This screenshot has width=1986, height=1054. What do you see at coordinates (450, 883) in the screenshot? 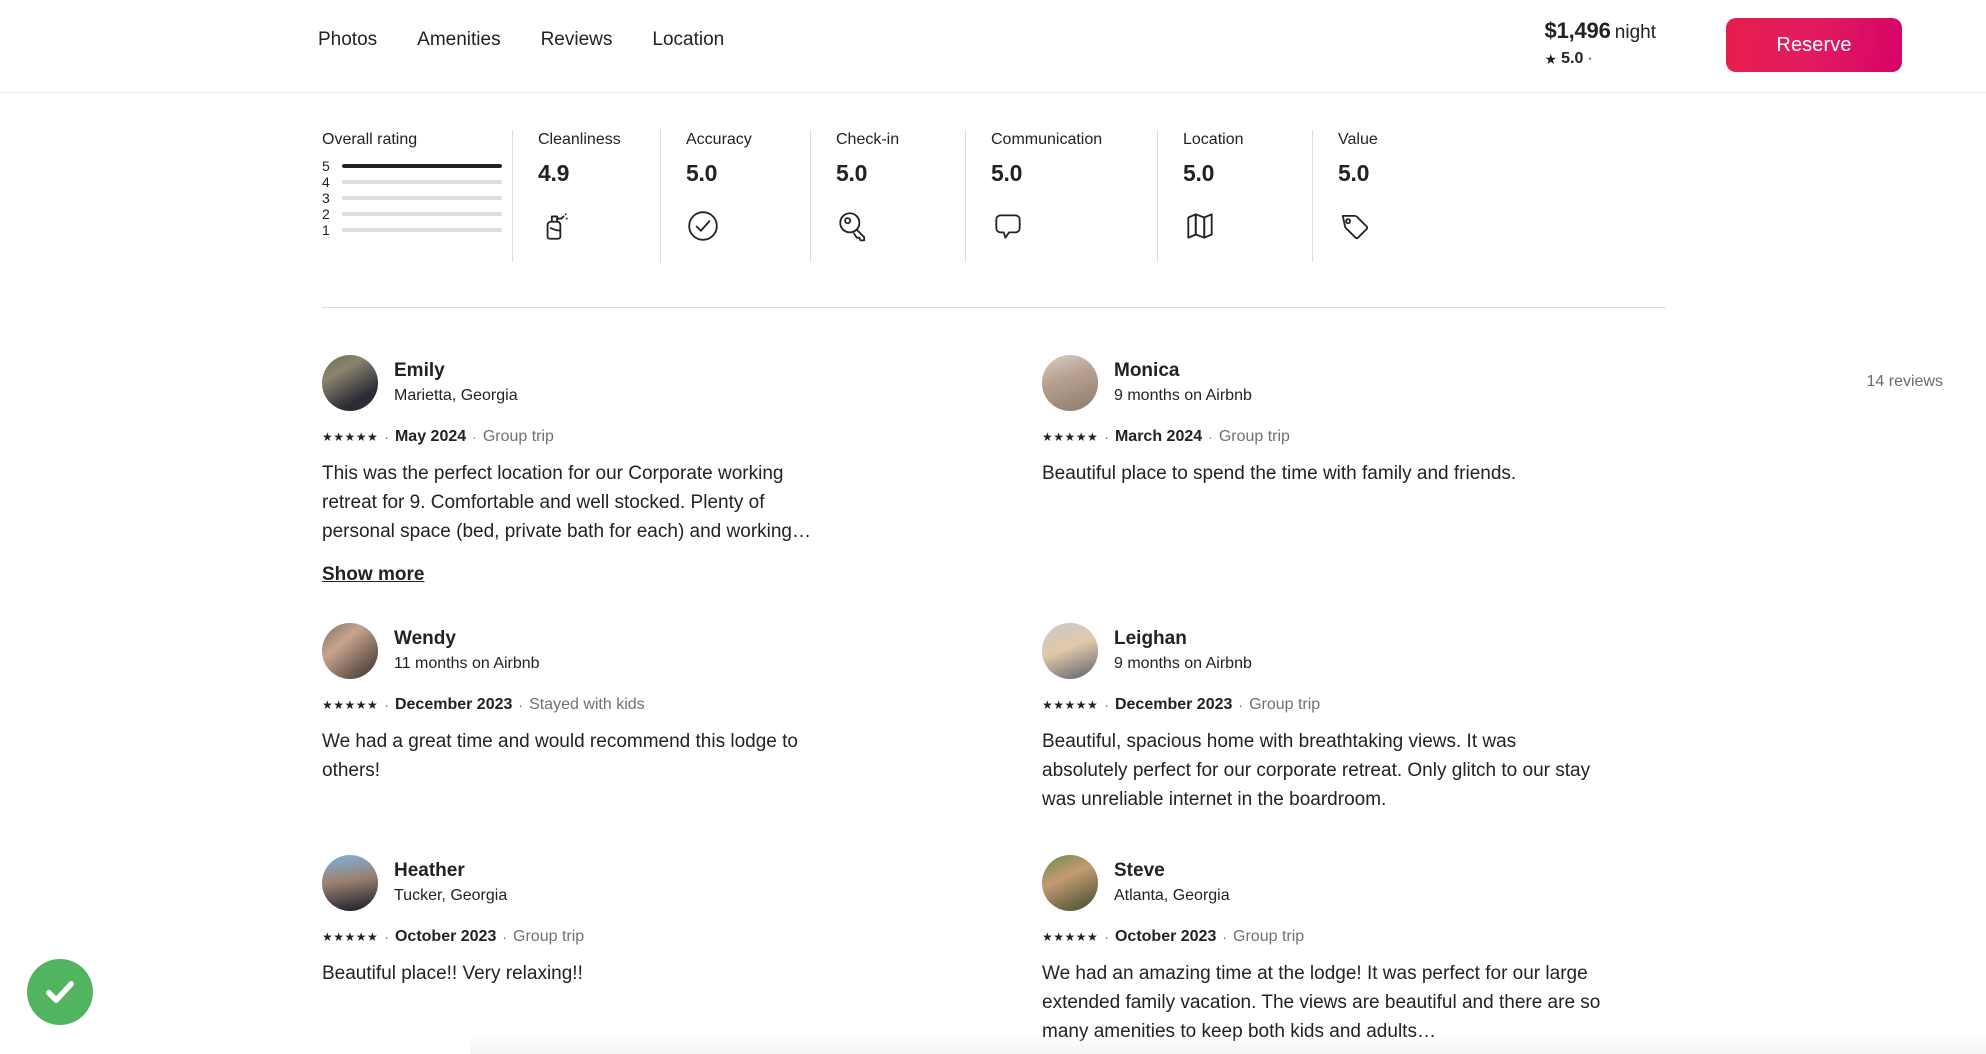
I see `reviewer-identity: Heather Tucker, Georgia` at bounding box center [450, 883].